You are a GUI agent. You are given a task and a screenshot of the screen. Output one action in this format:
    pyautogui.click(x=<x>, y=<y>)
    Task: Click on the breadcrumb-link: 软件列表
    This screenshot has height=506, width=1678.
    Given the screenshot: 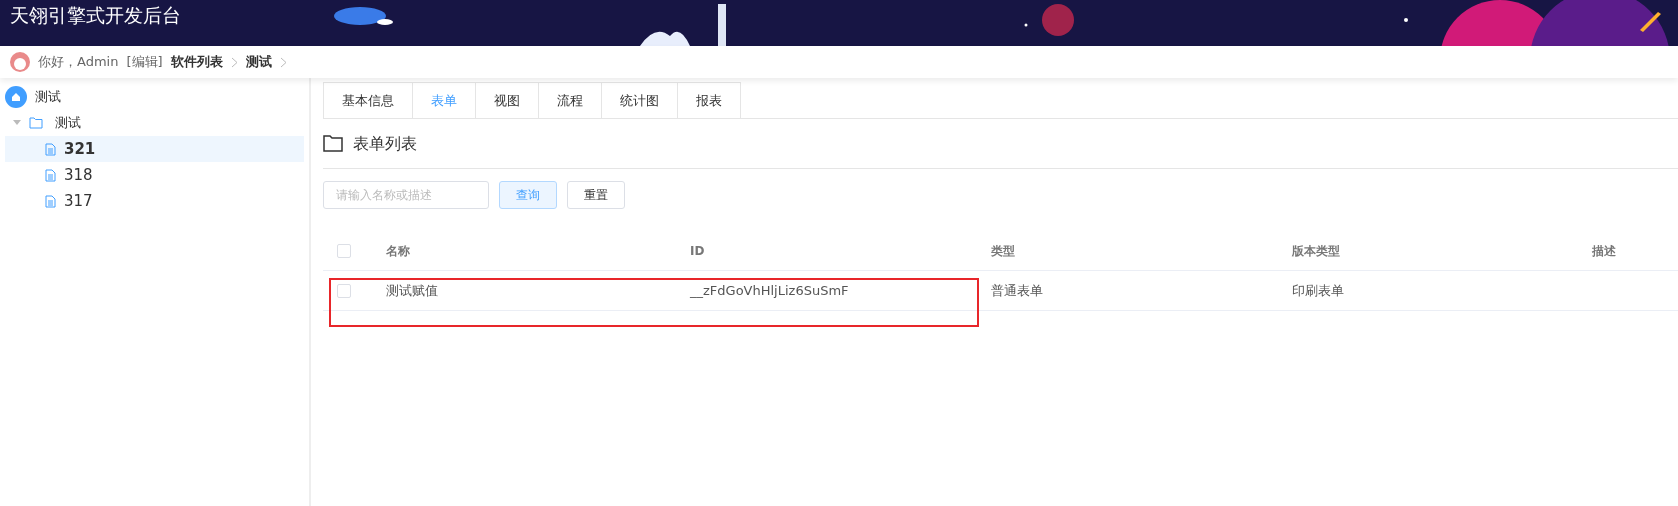 What is the action you would take?
    pyautogui.click(x=196, y=62)
    